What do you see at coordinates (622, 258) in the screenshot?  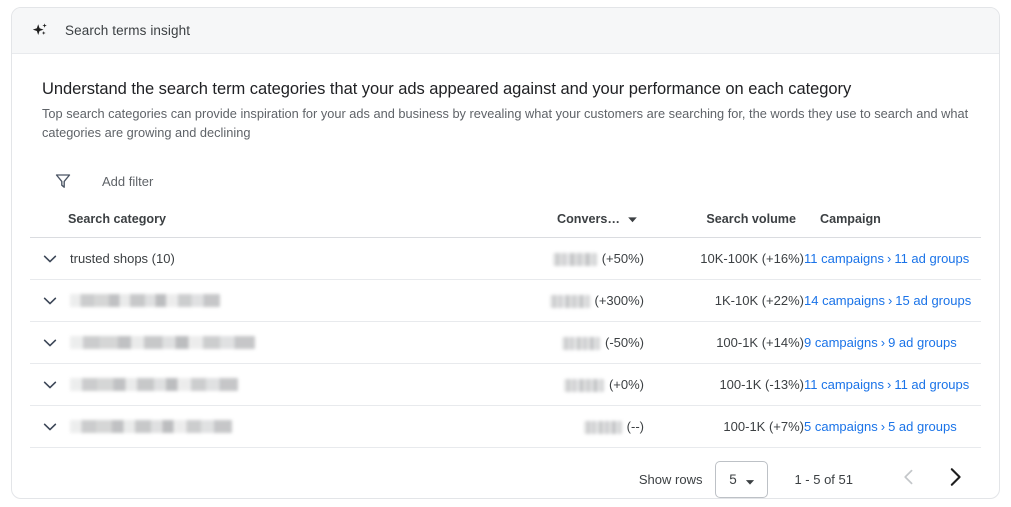 I see `conversions-delta: (+50%)` at bounding box center [622, 258].